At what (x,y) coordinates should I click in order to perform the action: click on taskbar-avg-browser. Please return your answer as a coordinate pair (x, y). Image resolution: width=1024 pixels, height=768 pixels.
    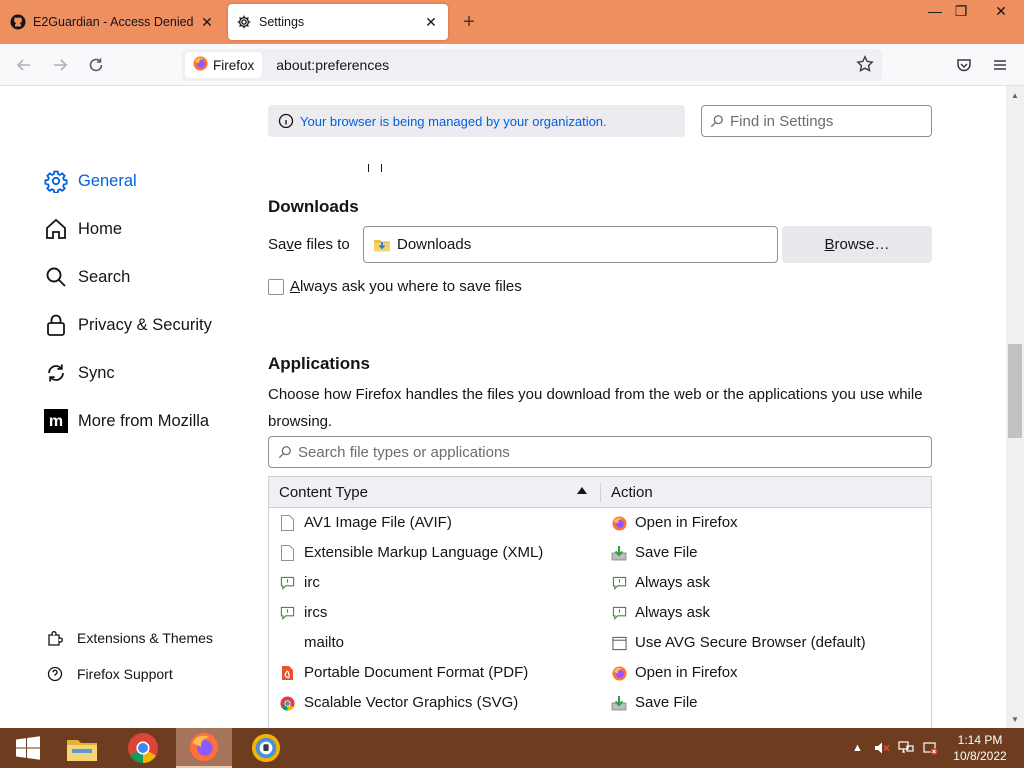
    Looking at the image, I should click on (266, 748).